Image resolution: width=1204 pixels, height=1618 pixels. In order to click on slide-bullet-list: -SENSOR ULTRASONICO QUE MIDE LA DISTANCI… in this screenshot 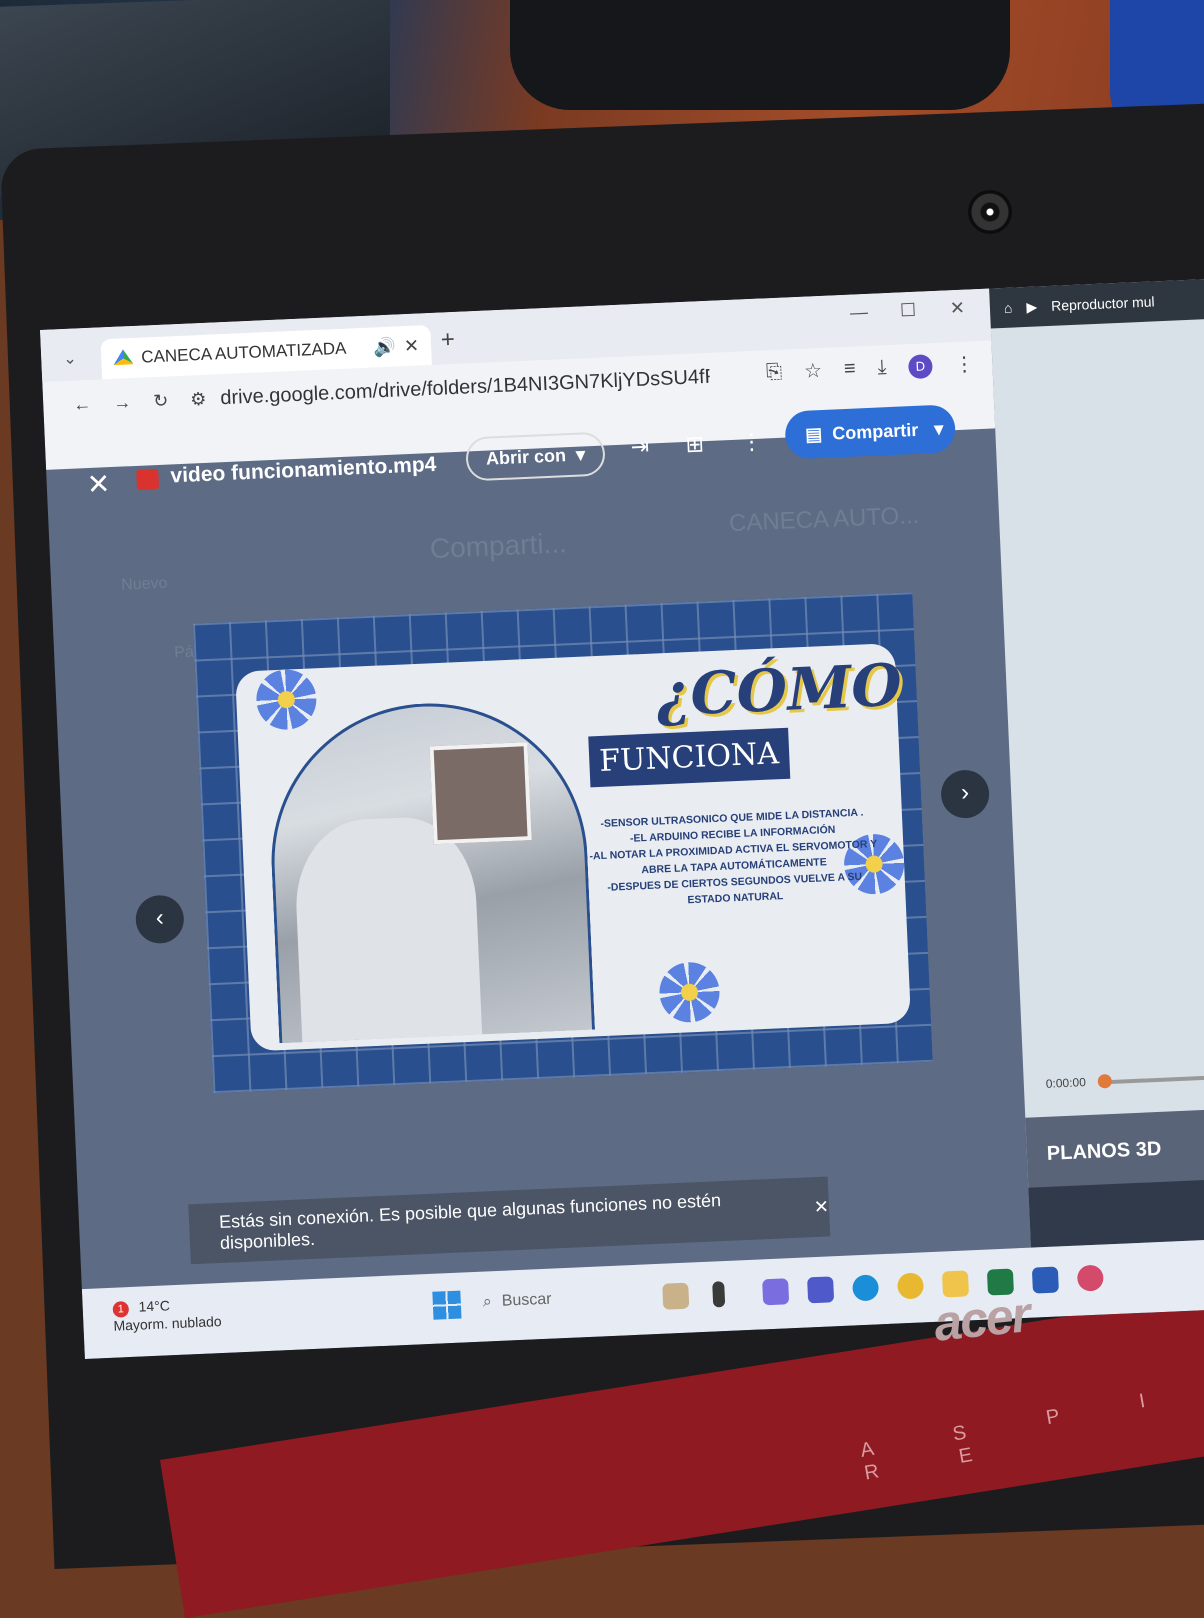, I will do `click(734, 858)`.